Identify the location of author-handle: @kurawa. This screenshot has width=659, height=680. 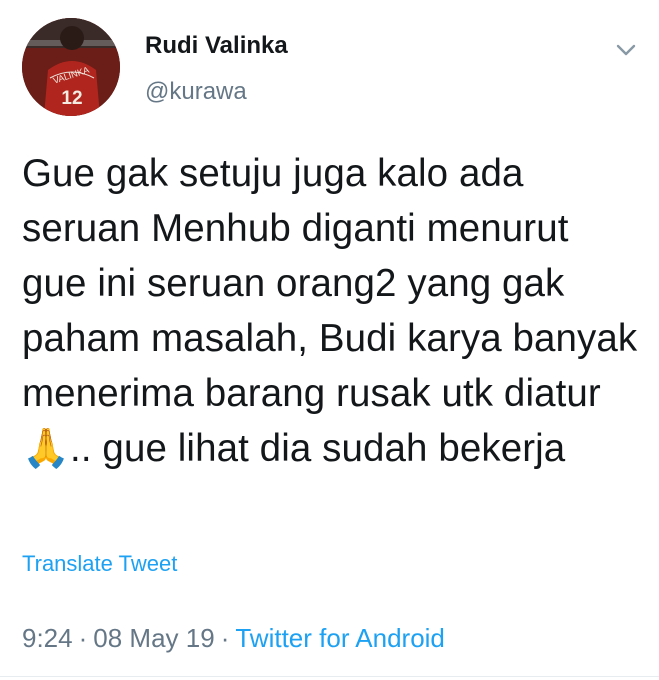
(196, 92).